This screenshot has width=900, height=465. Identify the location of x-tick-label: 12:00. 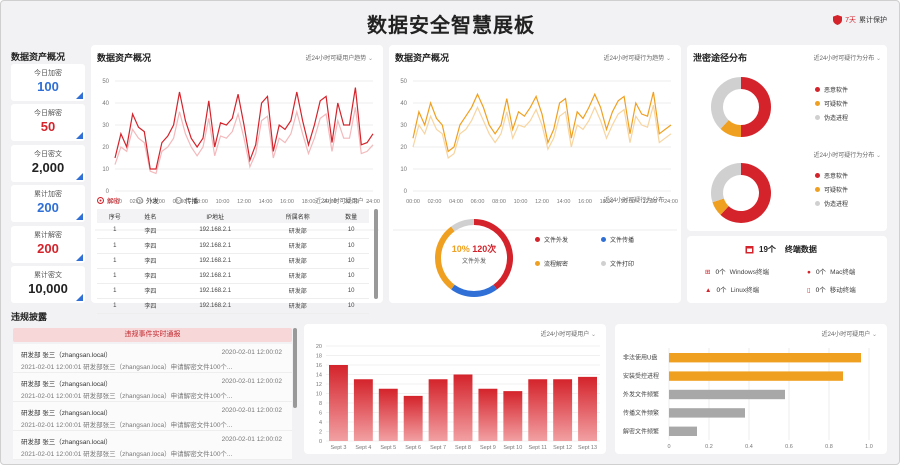
(244, 202).